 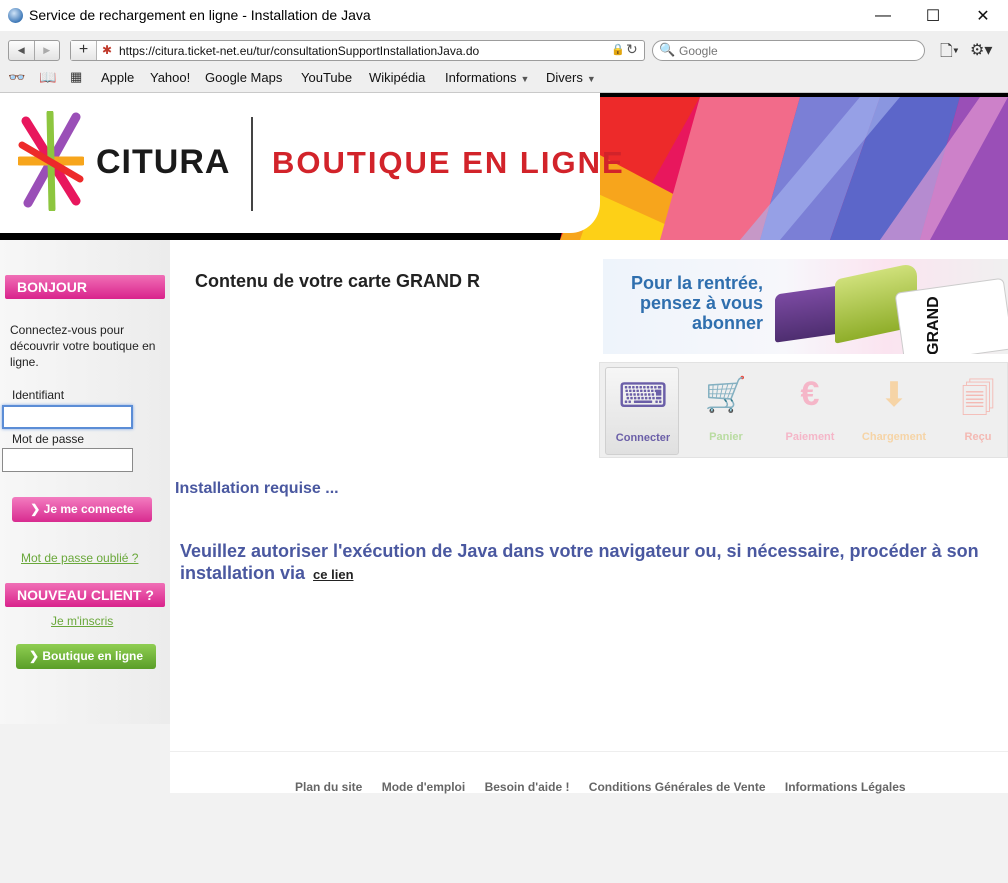 I want to click on step-recu: 🗐 Reçu, so click(x=974, y=411).